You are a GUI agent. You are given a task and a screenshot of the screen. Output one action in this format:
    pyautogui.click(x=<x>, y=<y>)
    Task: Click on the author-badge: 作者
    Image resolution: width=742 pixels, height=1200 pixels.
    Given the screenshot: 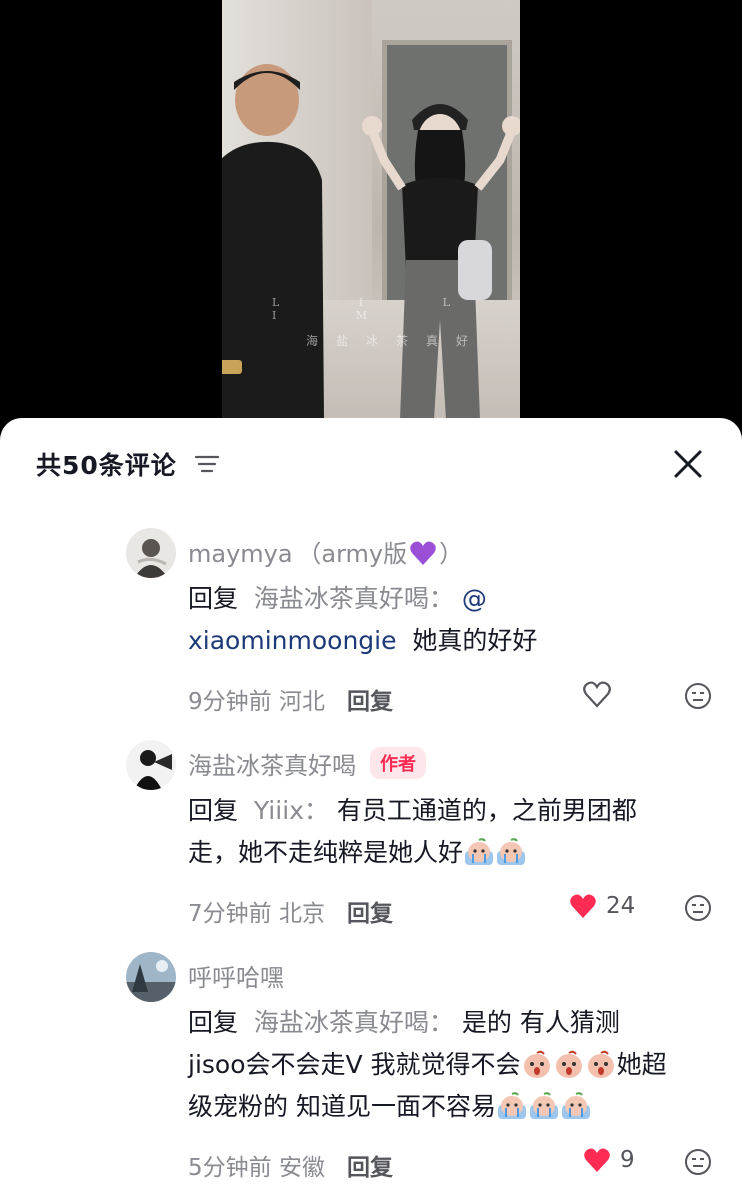 What is the action you would take?
    pyautogui.click(x=398, y=763)
    